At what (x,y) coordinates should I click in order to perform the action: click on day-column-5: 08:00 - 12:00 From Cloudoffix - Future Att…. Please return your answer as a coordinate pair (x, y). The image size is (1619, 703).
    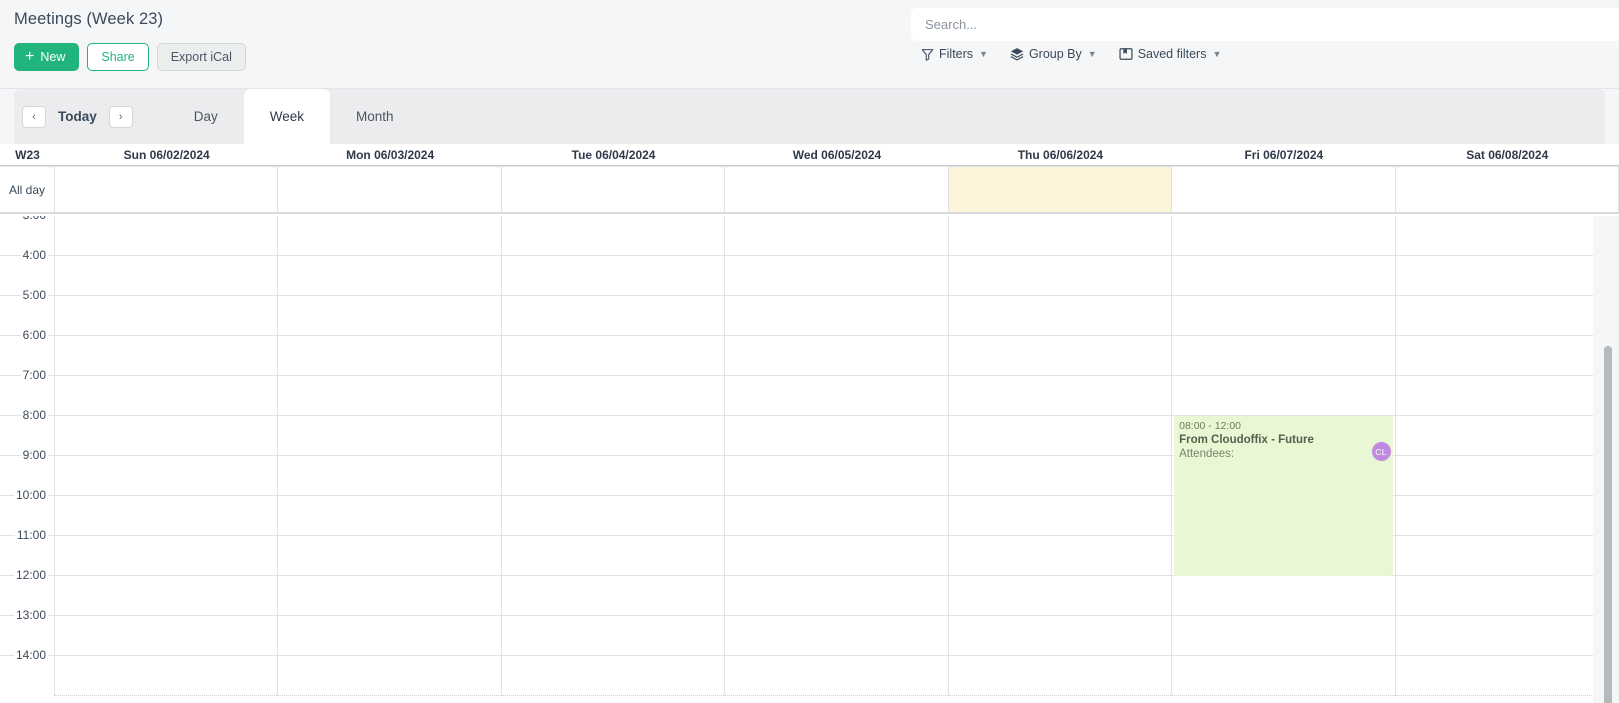
    Looking at the image, I should click on (1284, 456).